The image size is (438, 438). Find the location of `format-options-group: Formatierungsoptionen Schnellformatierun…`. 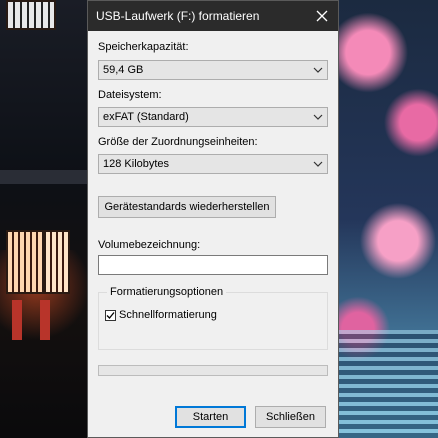

format-options-group: Formatierungsoptionen Schnellformatierun… is located at coordinates (213, 318).